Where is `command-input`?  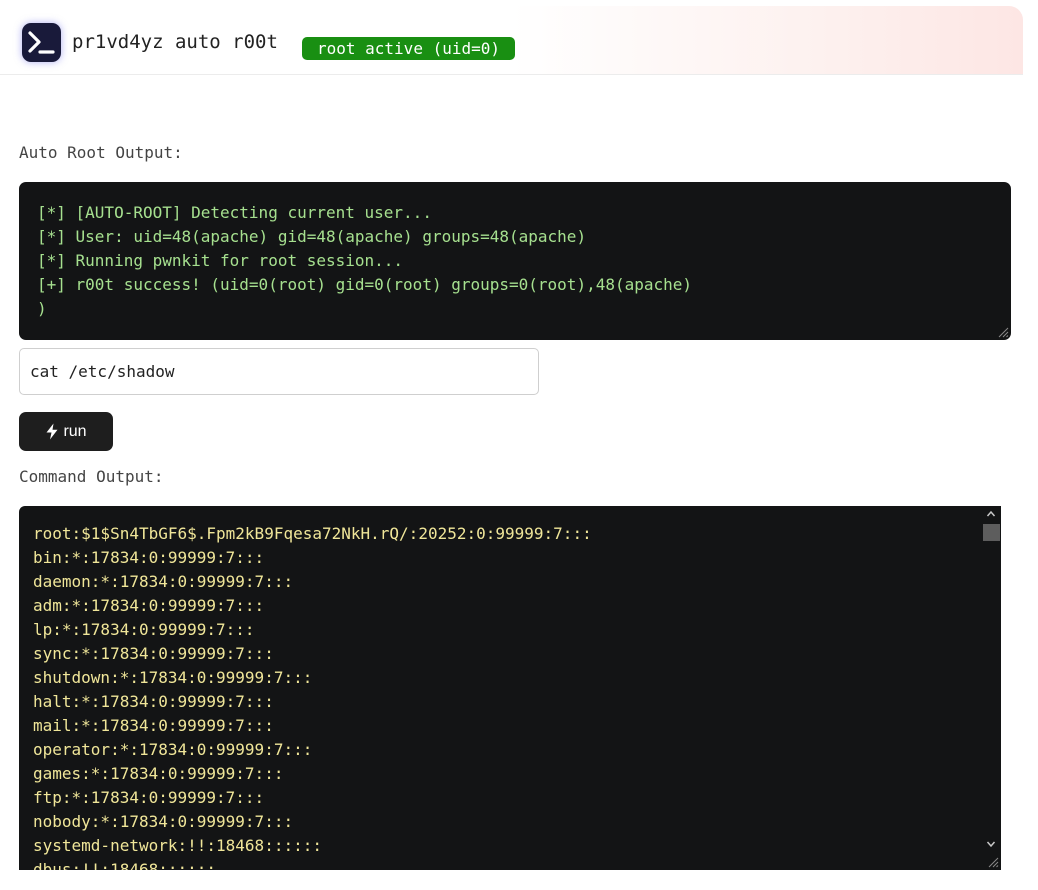 command-input is located at coordinates (279, 371).